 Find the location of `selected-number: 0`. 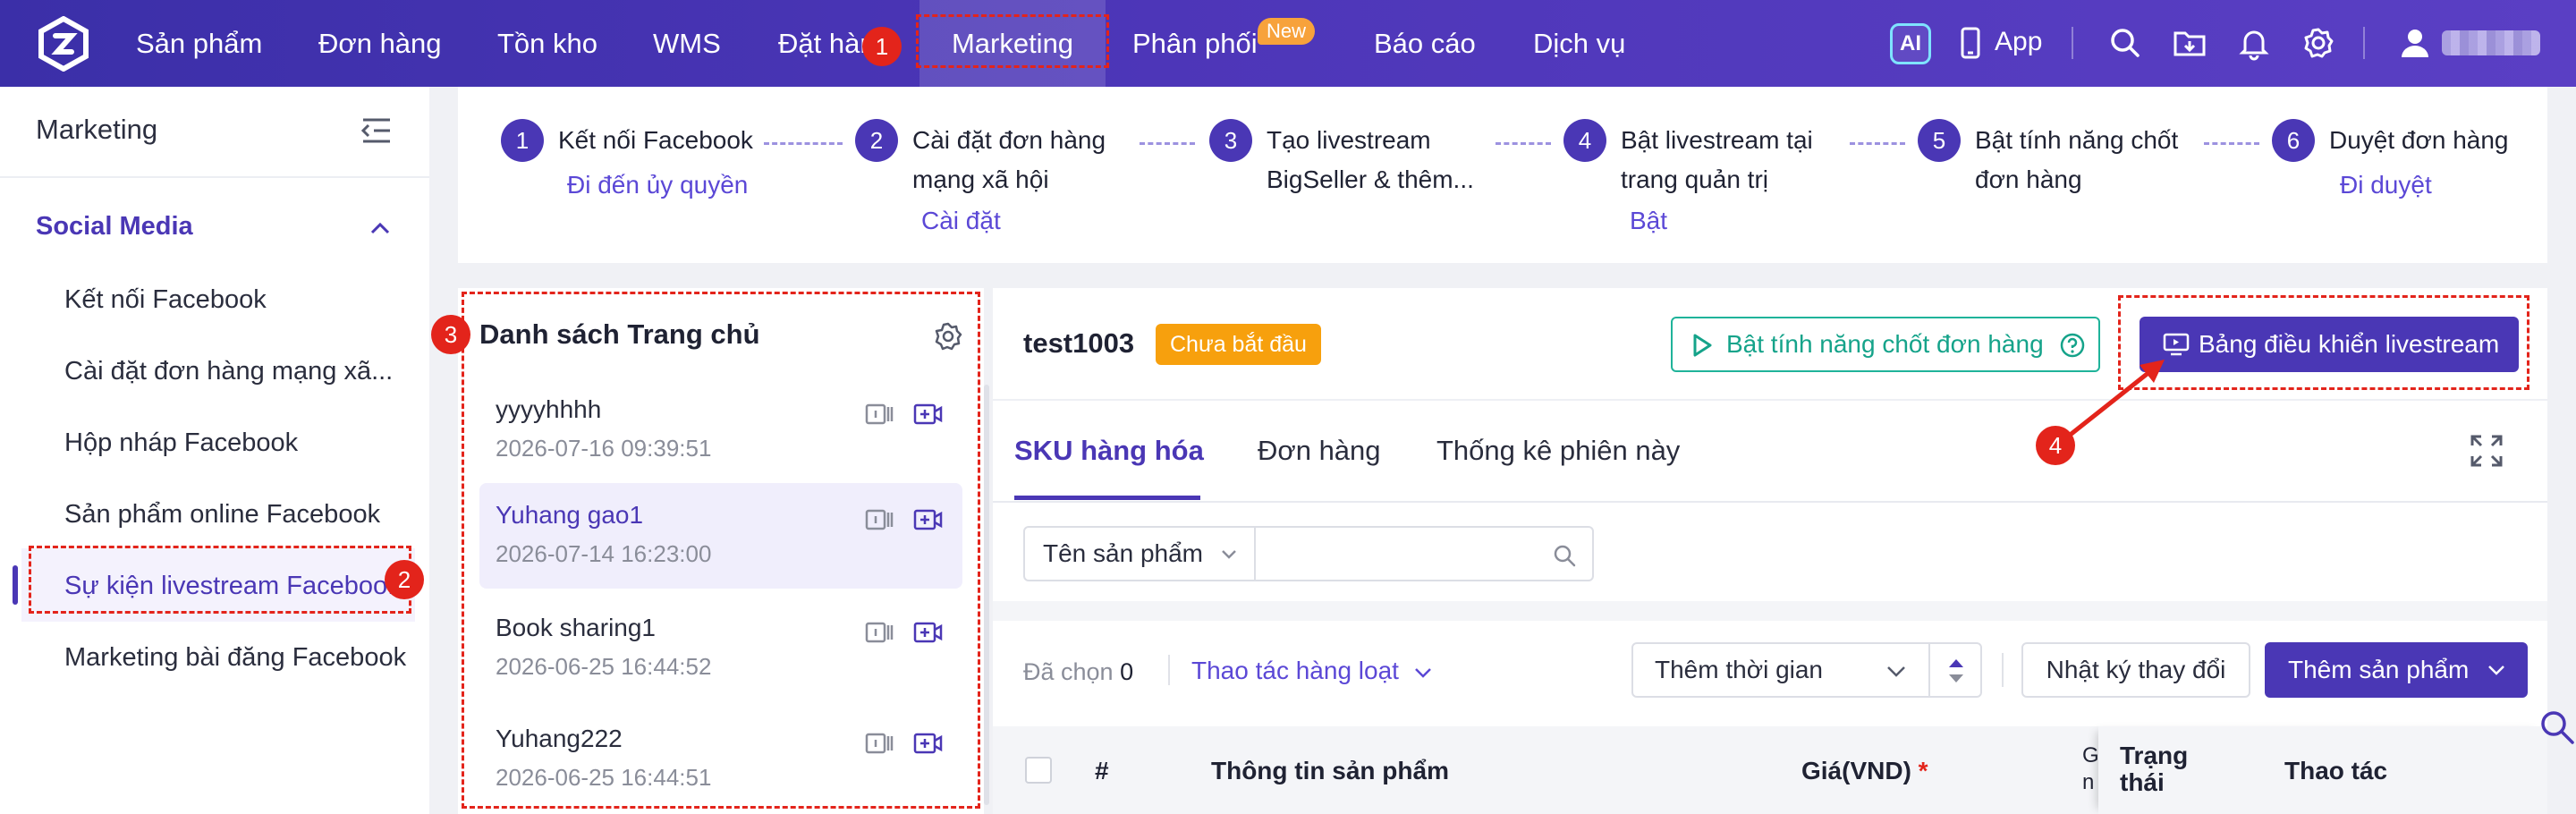

selected-number: 0 is located at coordinates (1127, 672).